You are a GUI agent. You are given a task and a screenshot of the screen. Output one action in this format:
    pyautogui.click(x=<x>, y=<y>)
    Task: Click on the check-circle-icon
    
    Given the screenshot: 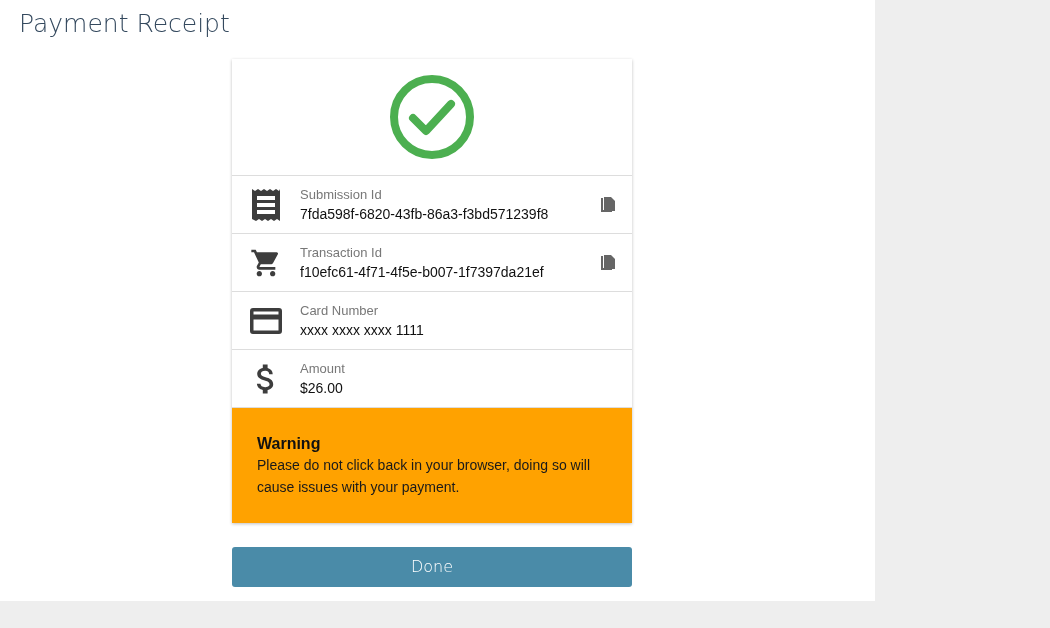 What is the action you would take?
    pyautogui.click(x=432, y=117)
    